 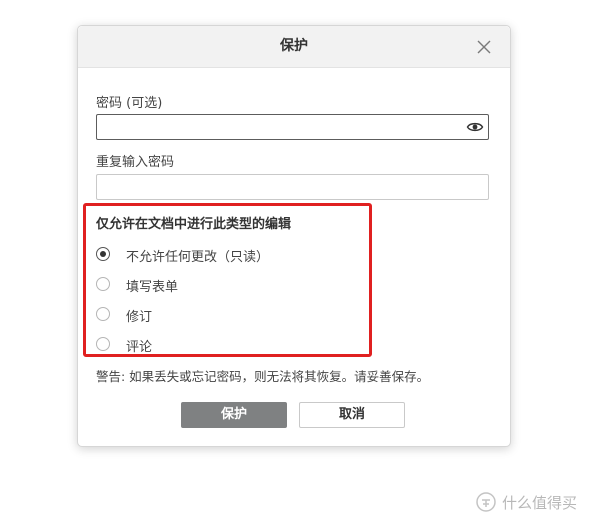 I want to click on highlight-annotation-box, so click(x=227, y=280).